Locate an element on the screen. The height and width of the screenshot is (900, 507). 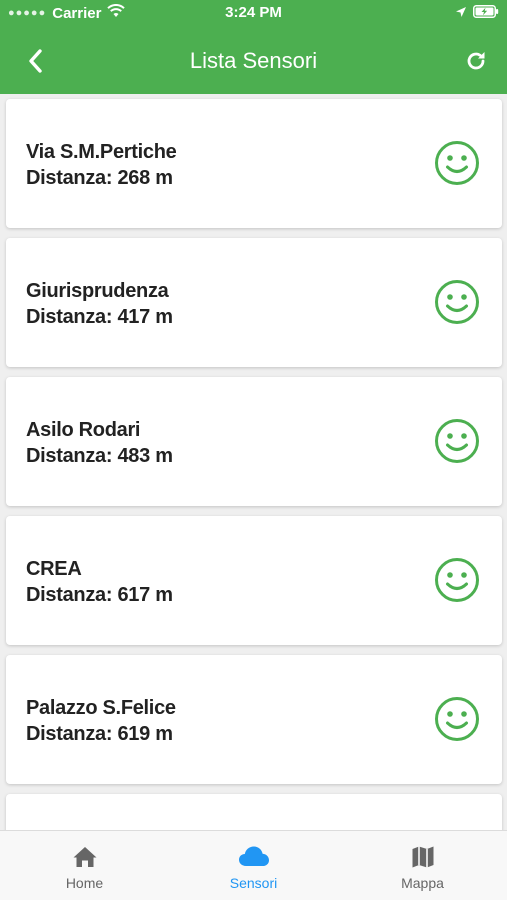
map-icon is located at coordinates (422, 858).